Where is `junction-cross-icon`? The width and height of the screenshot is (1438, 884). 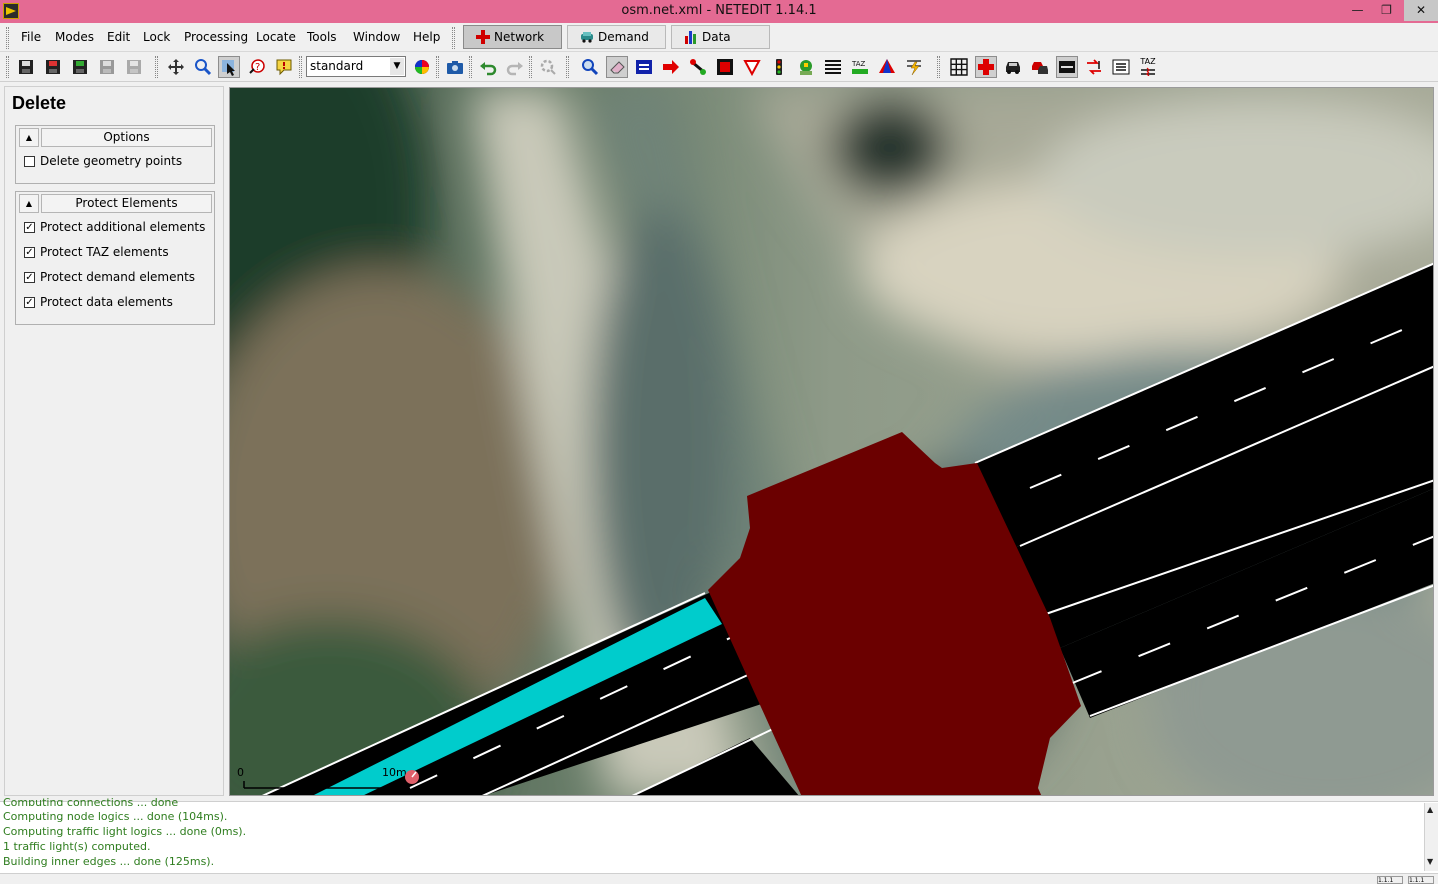 junction-cross-icon is located at coordinates (986, 67).